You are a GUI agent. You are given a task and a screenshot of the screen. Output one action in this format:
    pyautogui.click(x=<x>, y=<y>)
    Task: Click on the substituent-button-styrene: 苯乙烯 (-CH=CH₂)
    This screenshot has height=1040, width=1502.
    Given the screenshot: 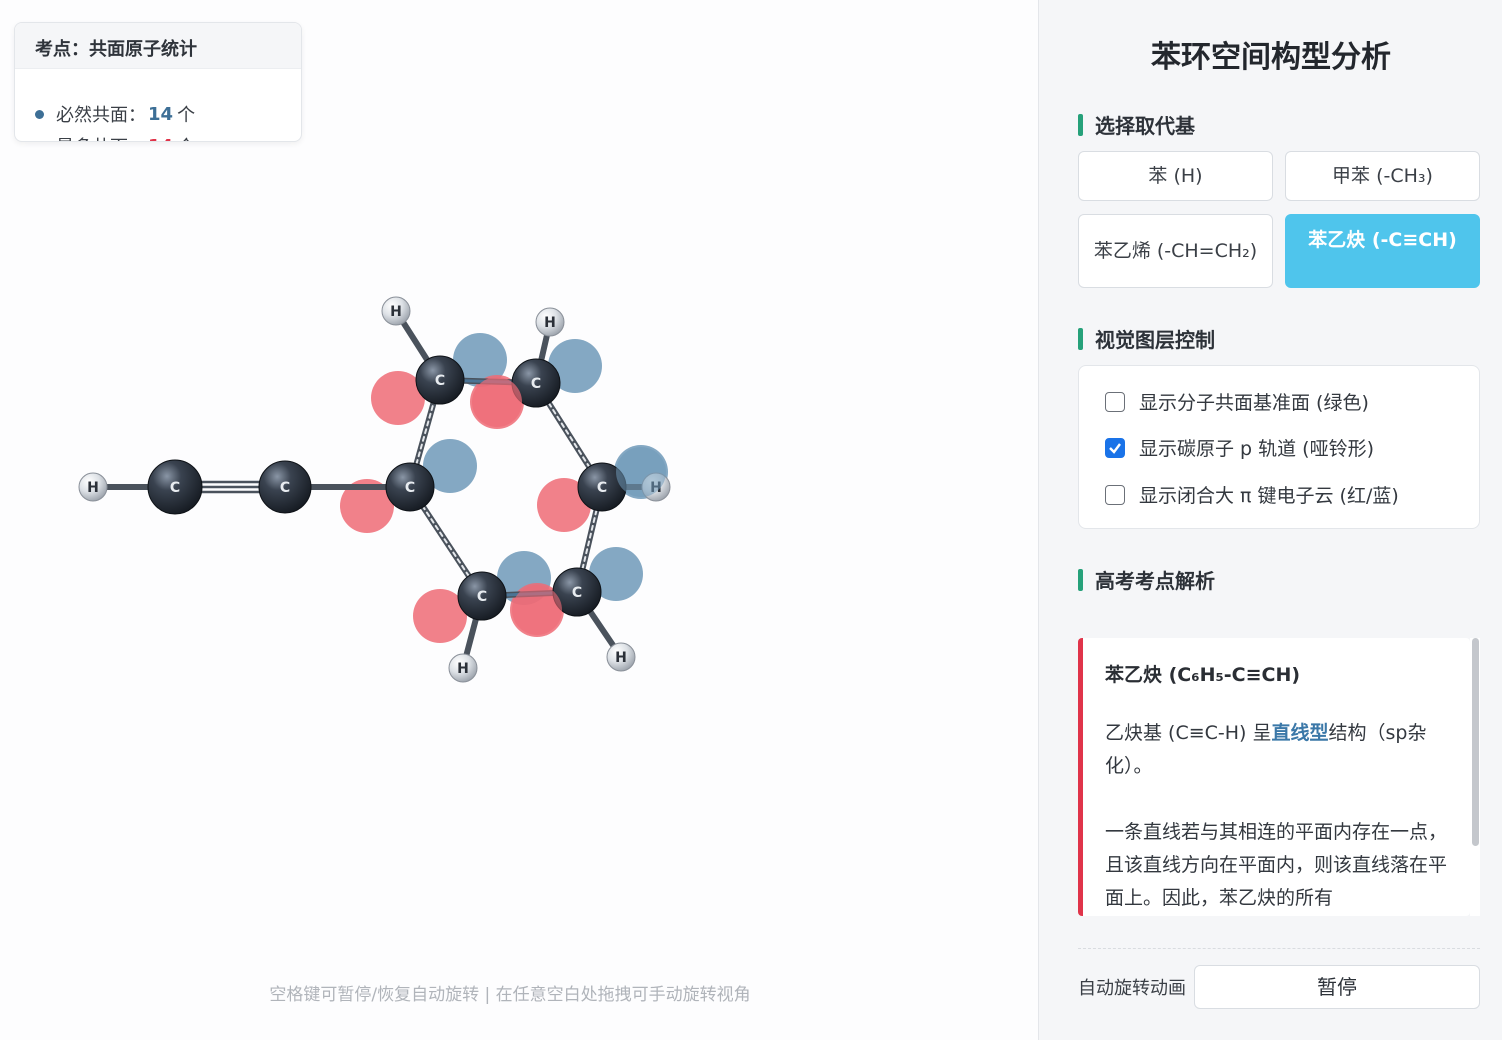 What is the action you would take?
    pyautogui.click(x=1175, y=251)
    